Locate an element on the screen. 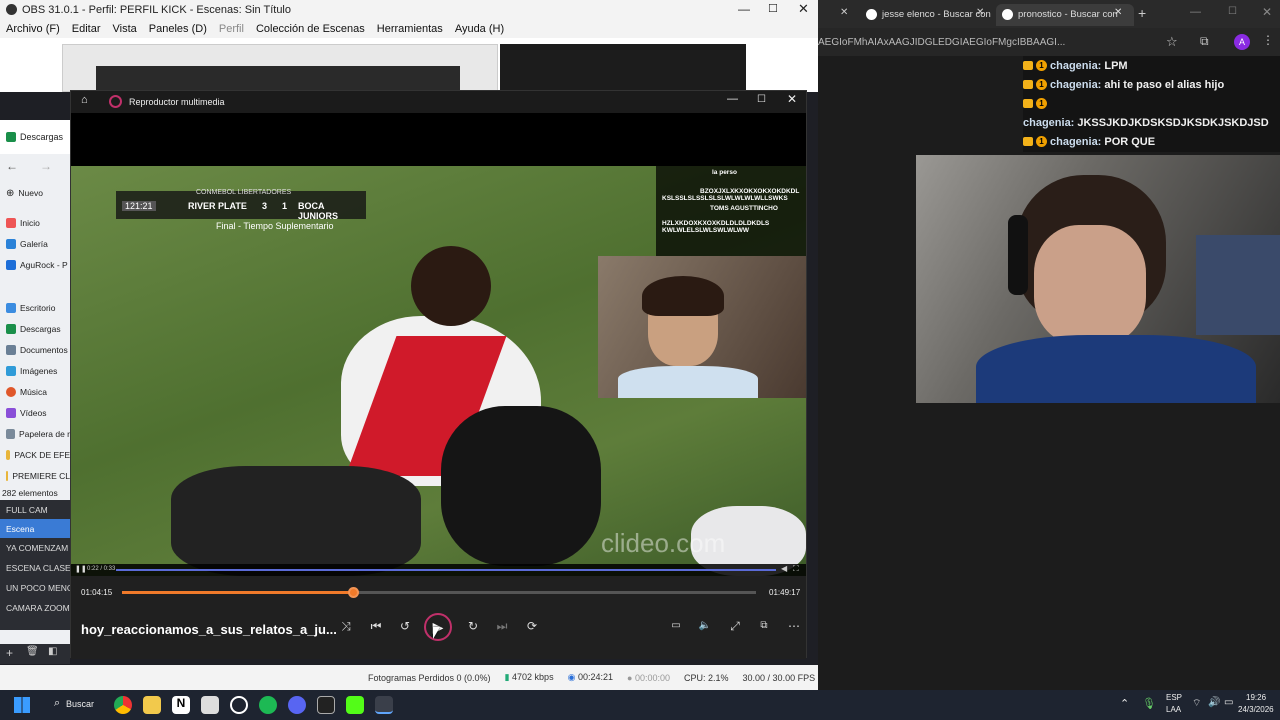  sidebar-item-agurock: AguRock - P is located at coordinates (35, 264).